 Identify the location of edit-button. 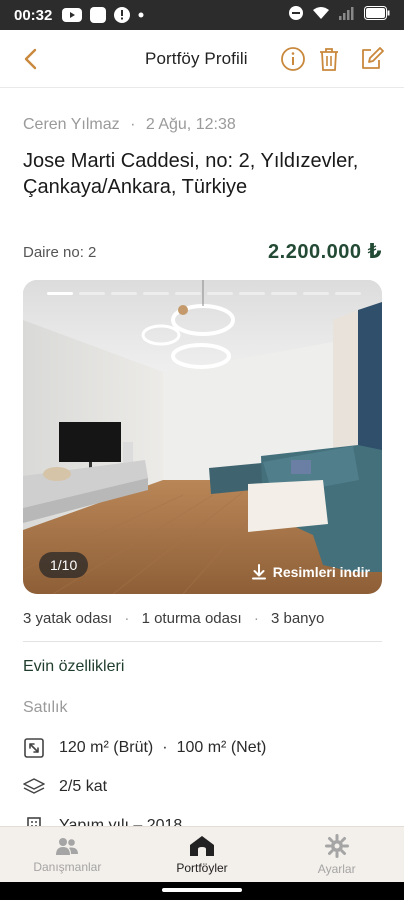
(372, 59).